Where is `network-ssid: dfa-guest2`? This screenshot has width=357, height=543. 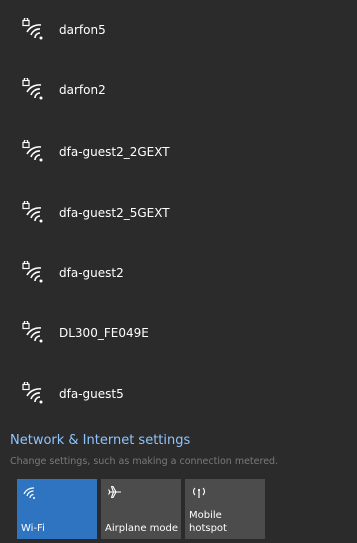
network-ssid: dfa-guest2 is located at coordinates (91, 273).